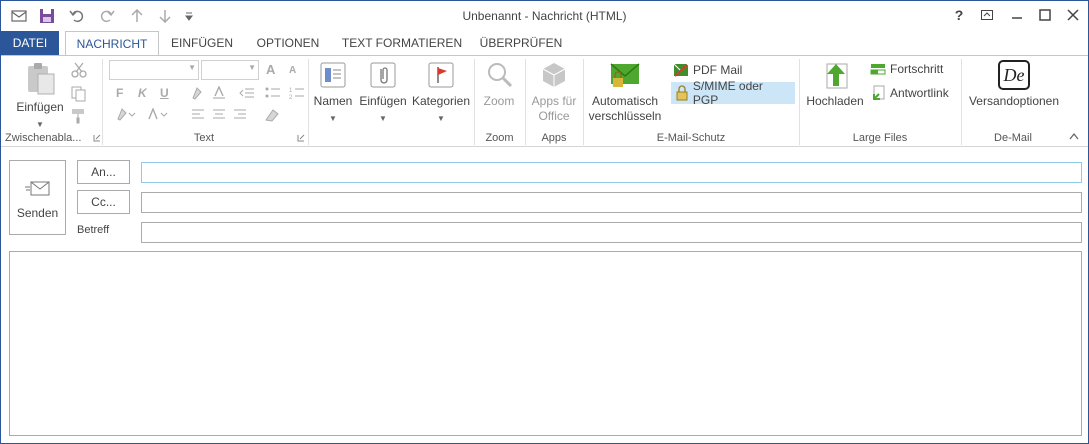 This screenshot has height=444, width=1089. I want to click on group-label-text: Text, so click(204, 138).